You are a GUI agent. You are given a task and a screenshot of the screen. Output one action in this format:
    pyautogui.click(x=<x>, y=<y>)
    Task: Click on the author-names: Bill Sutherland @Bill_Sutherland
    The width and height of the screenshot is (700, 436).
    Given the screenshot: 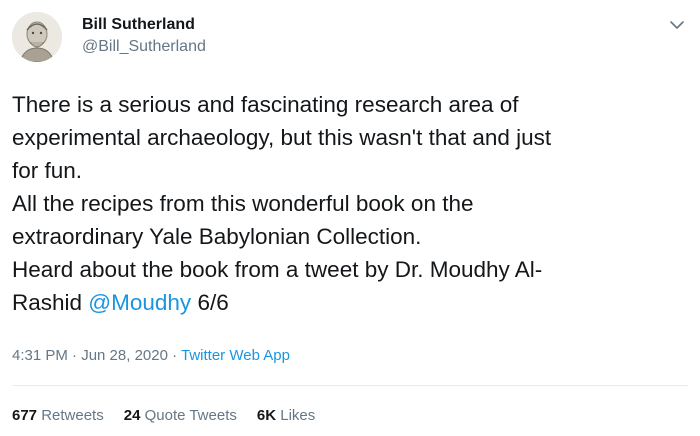 What is the action you would take?
    pyautogui.click(x=144, y=36)
    